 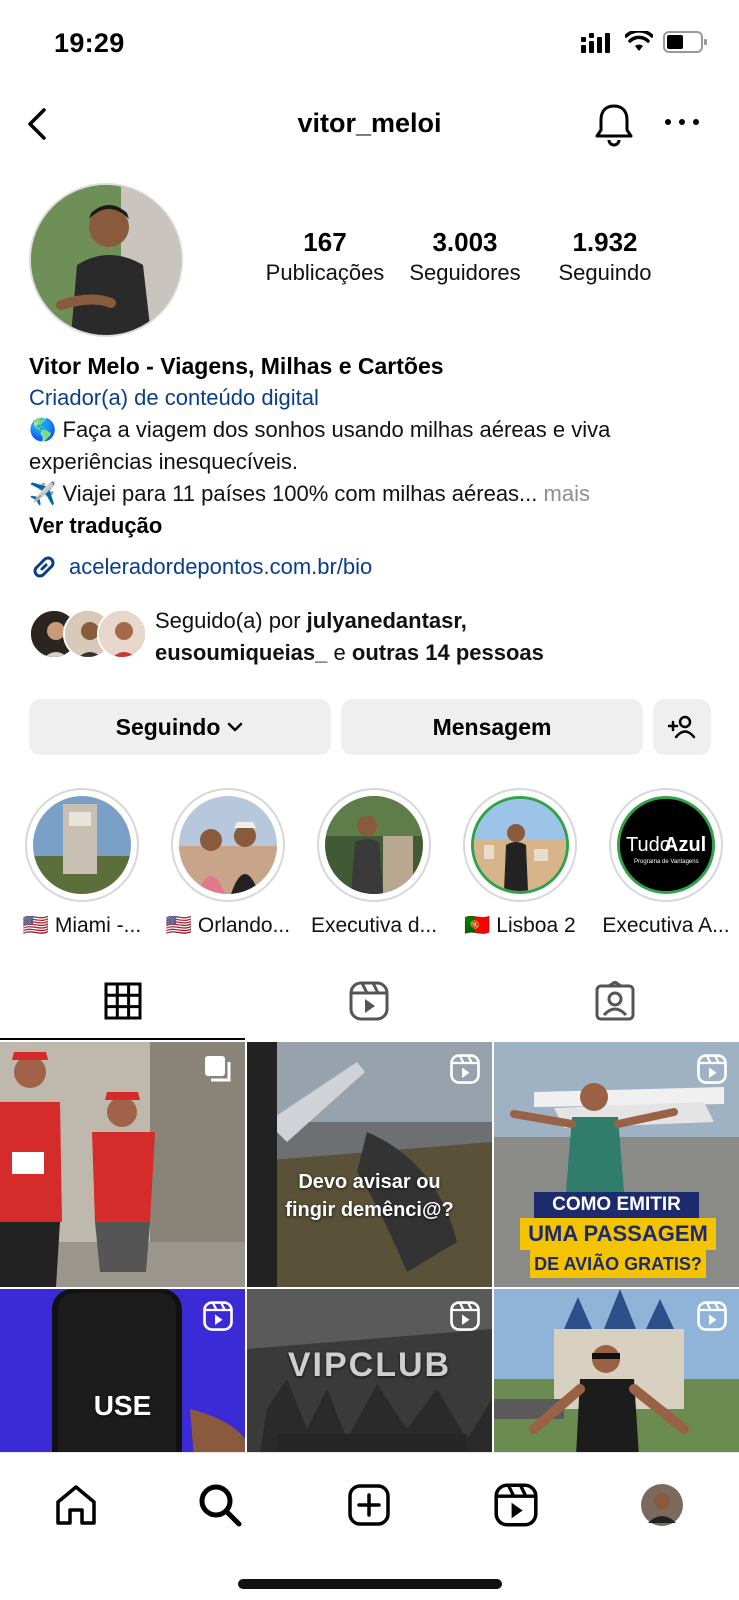 I want to click on highlight-ring: Tudo Azul Programa de Vantagens, so click(x=666, y=845).